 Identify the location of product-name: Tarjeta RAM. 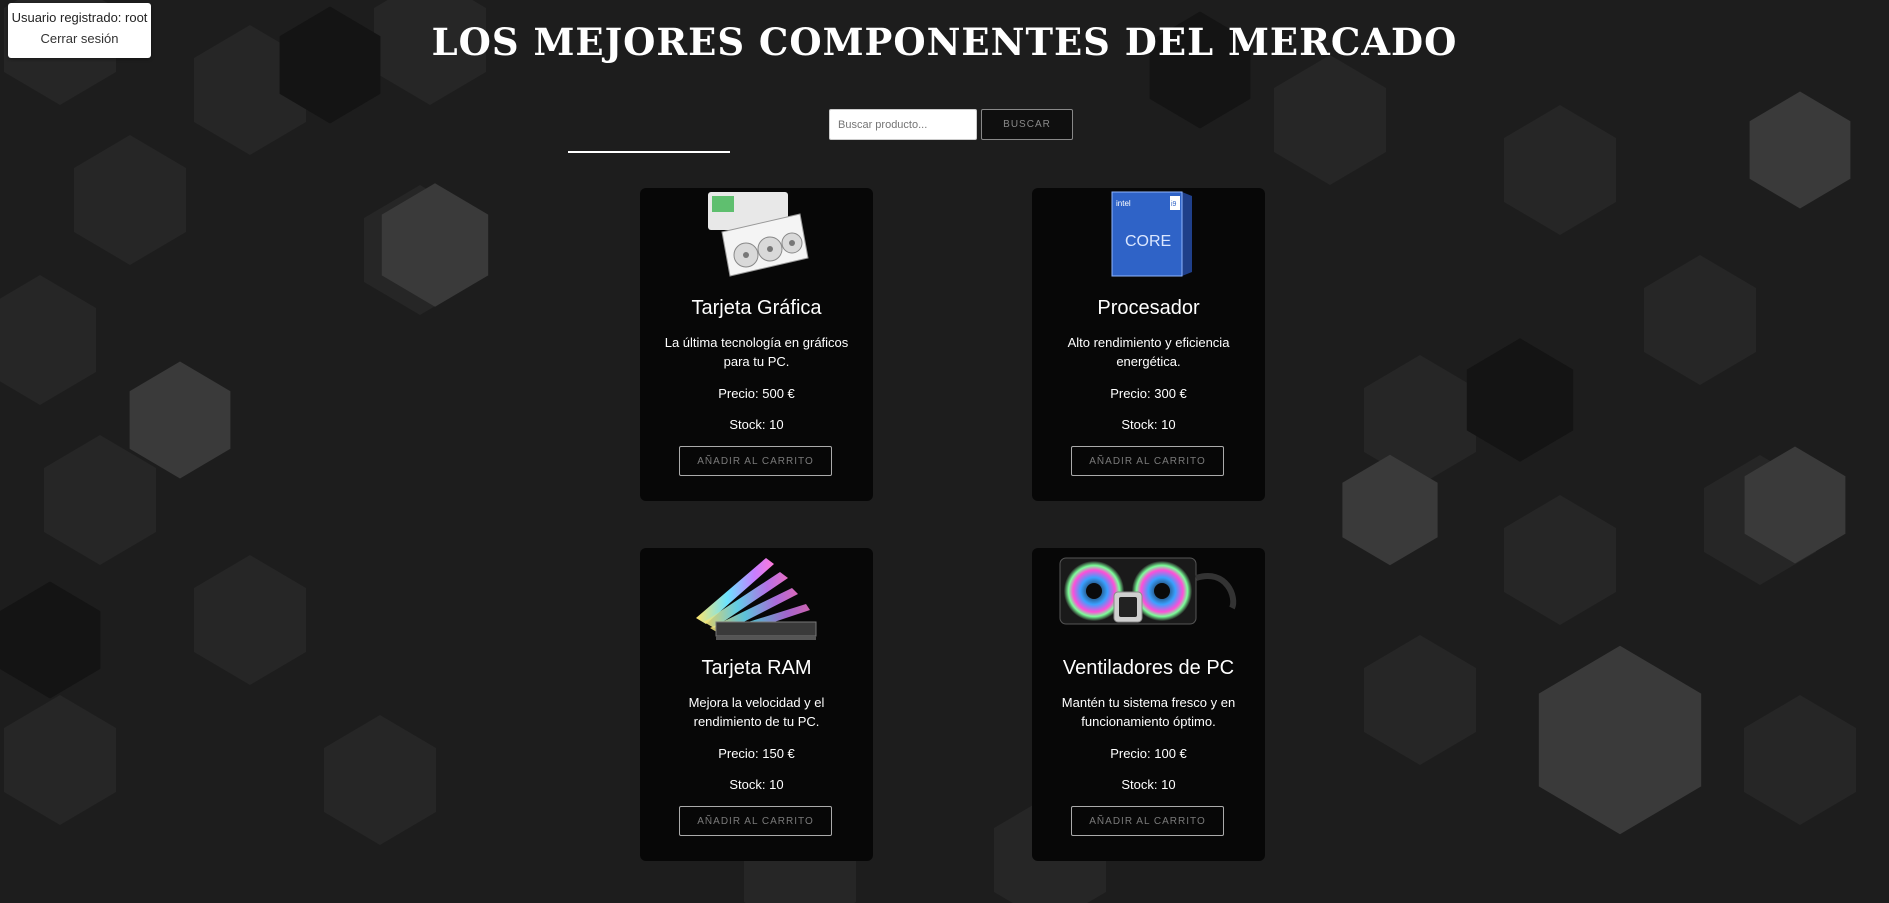
(756, 668).